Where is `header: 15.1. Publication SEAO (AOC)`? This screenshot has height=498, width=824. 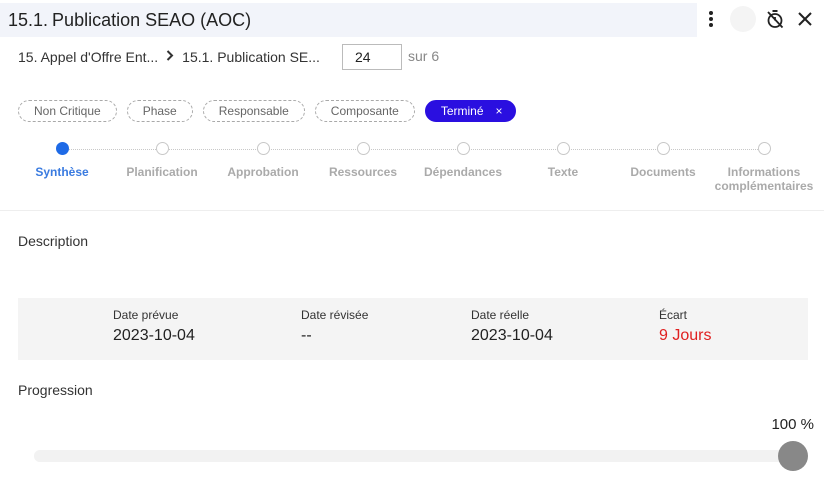 header: 15.1. Publication SEAO (AOC) is located at coordinates (412, 20).